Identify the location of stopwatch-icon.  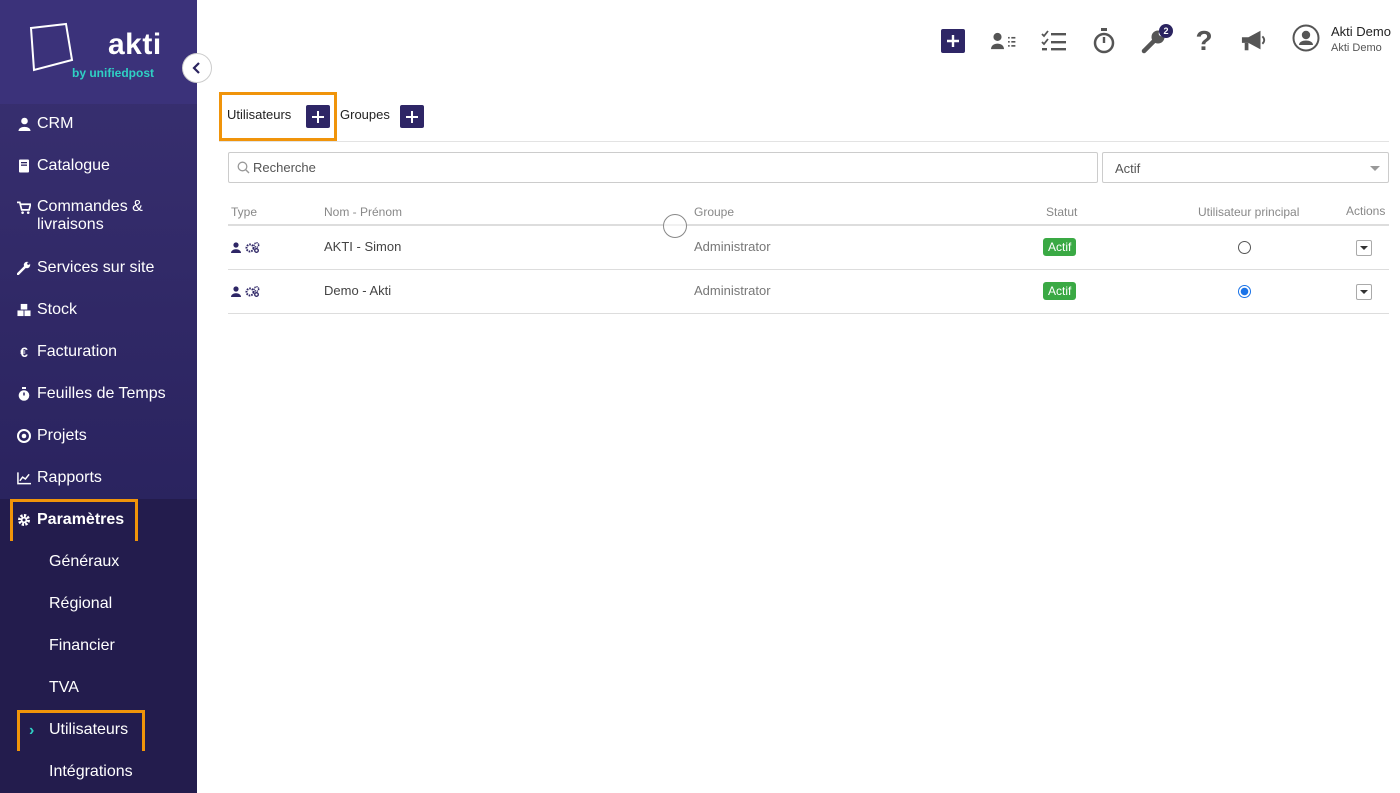
(1104, 41).